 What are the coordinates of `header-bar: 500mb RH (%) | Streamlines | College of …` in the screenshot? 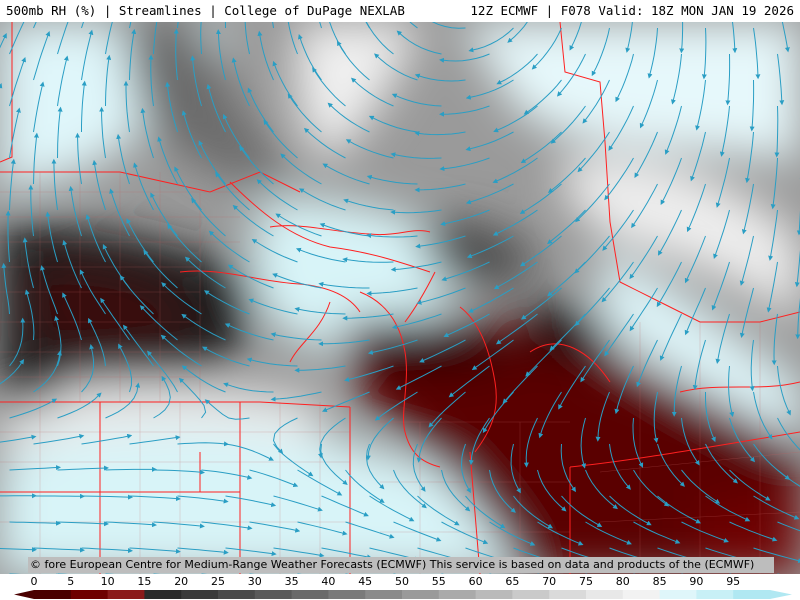 It's located at (400, 11).